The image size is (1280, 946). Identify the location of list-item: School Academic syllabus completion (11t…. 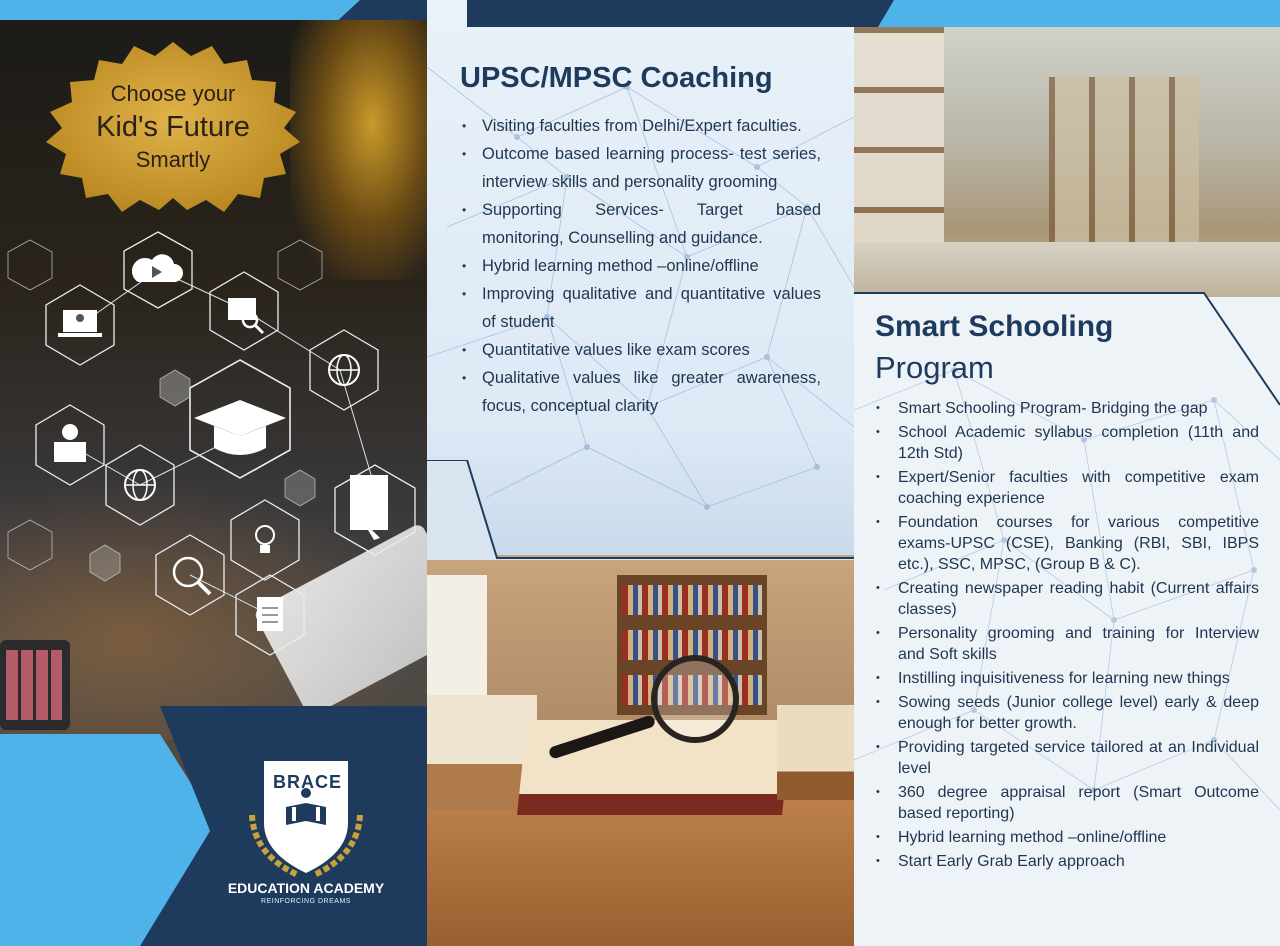
(1067, 443).